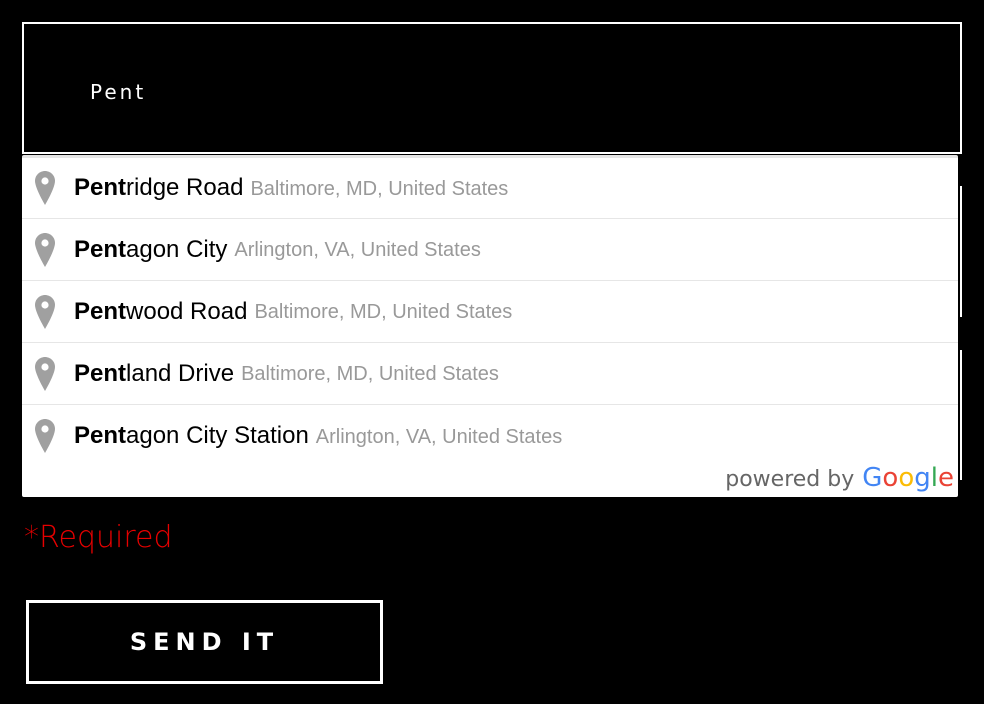 Image resolution: width=984 pixels, height=704 pixels. What do you see at coordinates (908, 478) in the screenshot?
I see `google-logo: Google` at bounding box center [908, 478].